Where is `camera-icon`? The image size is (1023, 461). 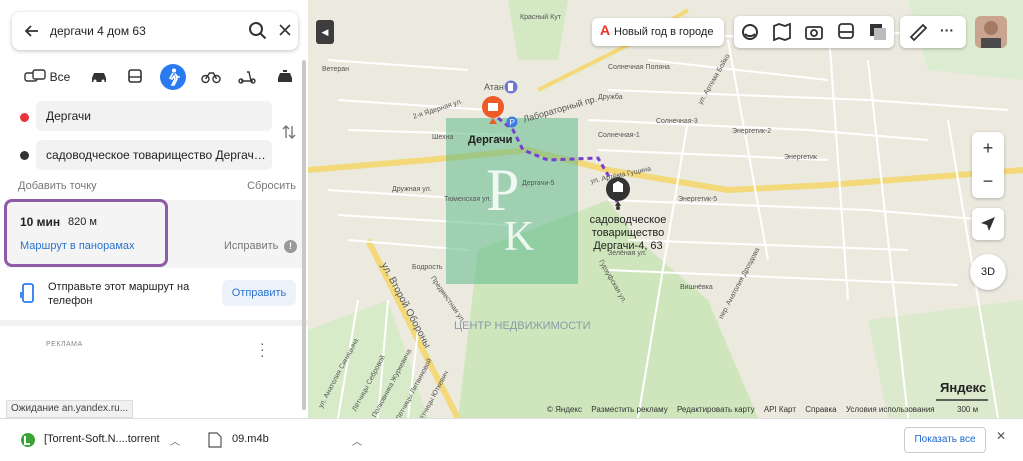
camera-icon is located at coordinates (814, 32).